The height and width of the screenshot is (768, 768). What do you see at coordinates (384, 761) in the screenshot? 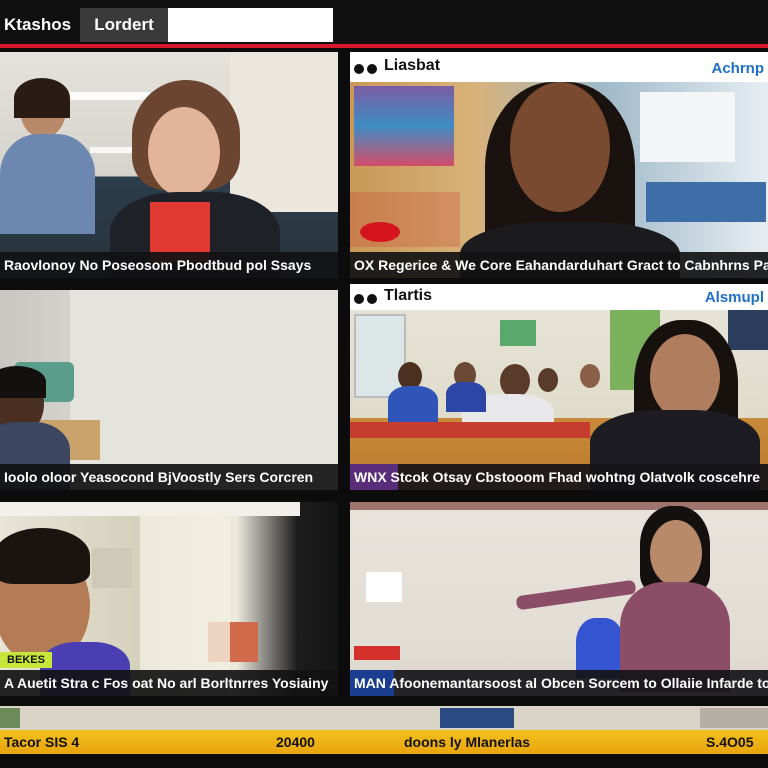
I see `bottom-bar` at bounding box center [384, 761].